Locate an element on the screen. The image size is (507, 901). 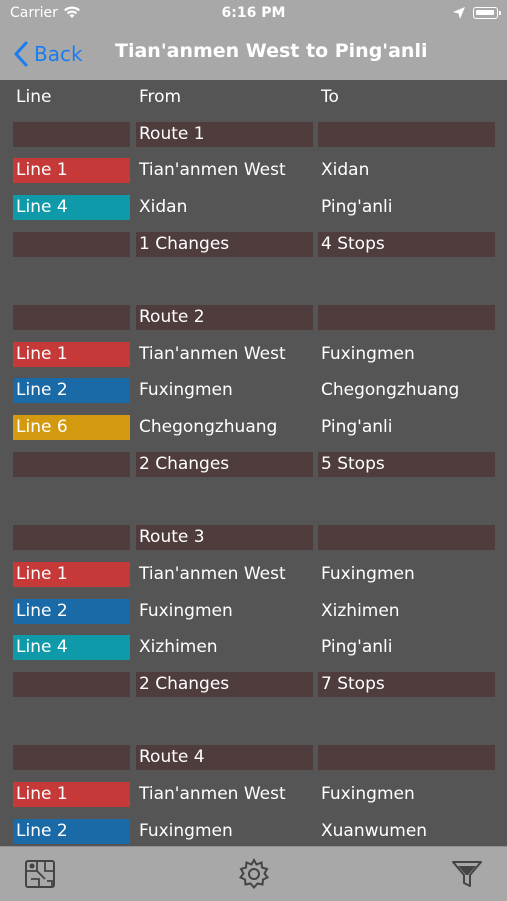
route-stops: 5 Stops is located at coordinates (406, 464).